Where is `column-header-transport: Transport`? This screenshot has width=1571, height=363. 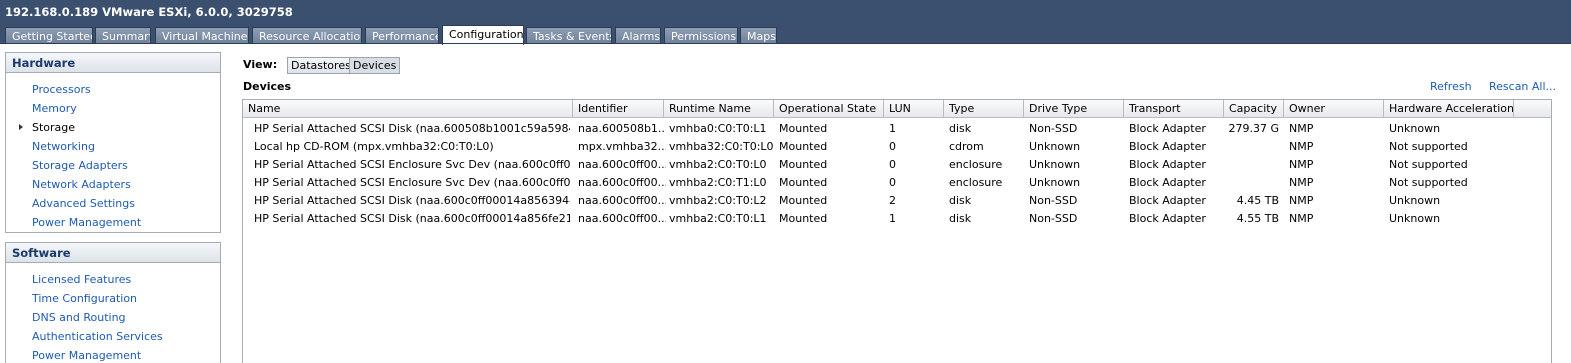 column-header-transport: Transport is located at coordinates (1174, 109).